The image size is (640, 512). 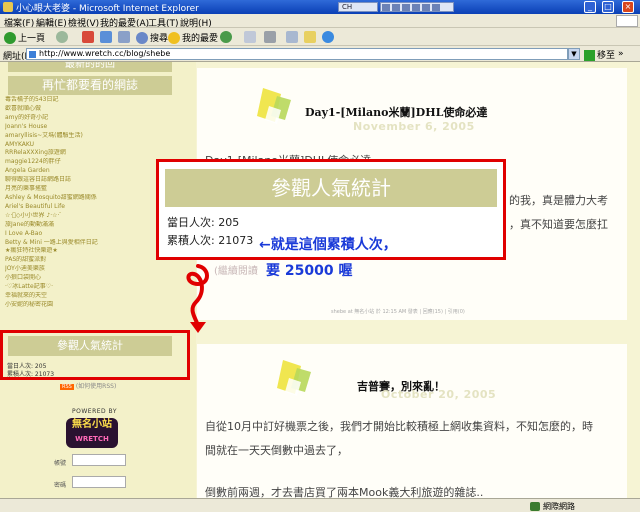 I want to click on back-button: 上一頁, so click(x=24, y=37).